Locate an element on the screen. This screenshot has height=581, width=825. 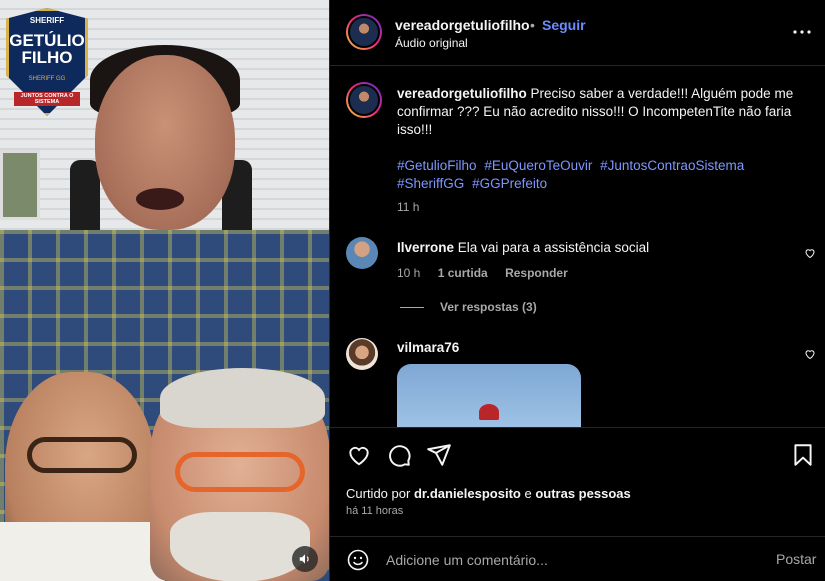
emoji-button is located at coordinates (358, 560).